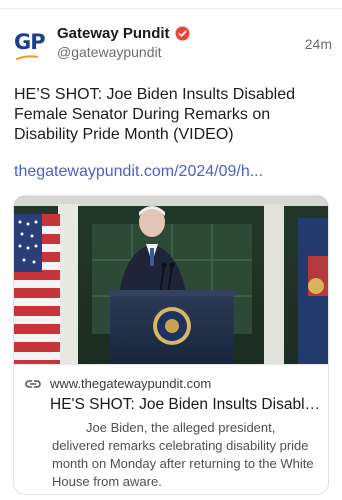 The height and width of the screenshot is (500, 342). What do you see at coordinates (33, 384) in the screenshot?
I see `link-chain-icon` at bounding box center [33, 384].